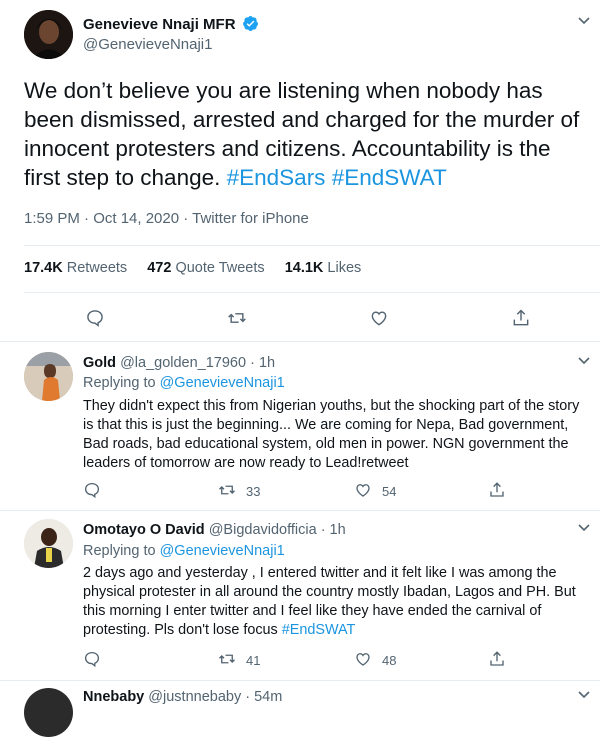  I want to click on reply-time: · 54m, so click(263, 697).